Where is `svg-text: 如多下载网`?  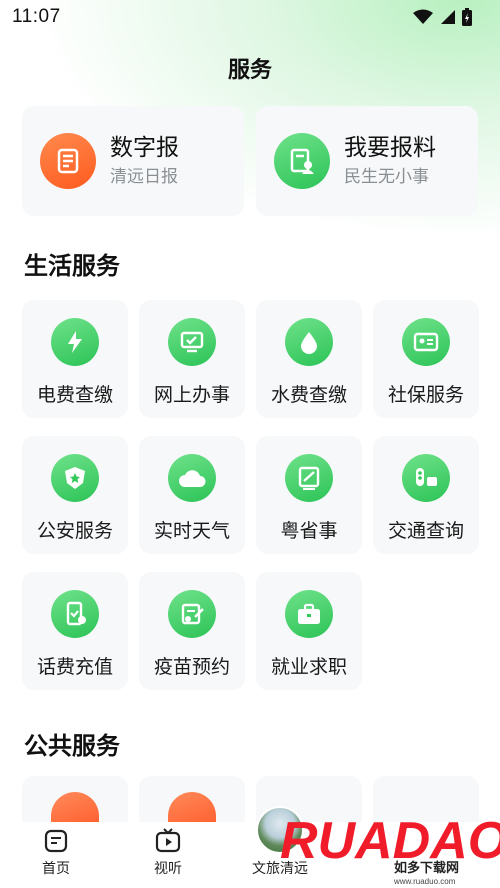
svg-text: 如多下载网 is located at coordinates (426, 868).